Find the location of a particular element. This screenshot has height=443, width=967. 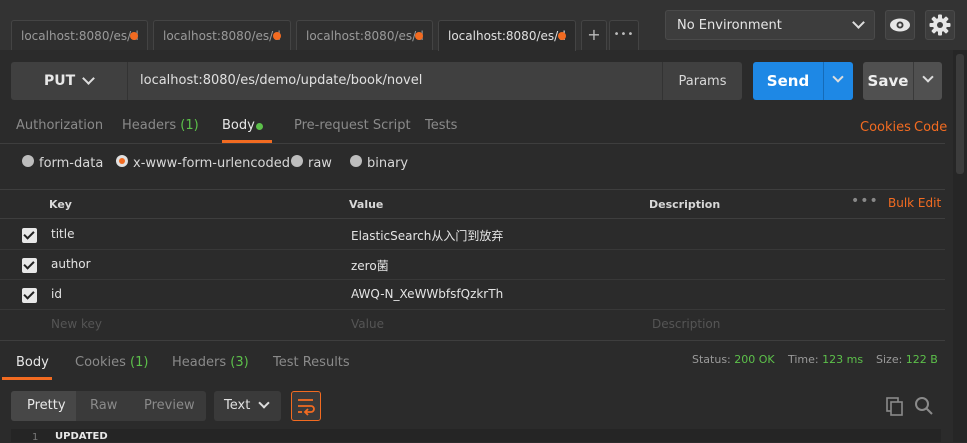

tab-label: Headers is located at coordinates (199, 362).